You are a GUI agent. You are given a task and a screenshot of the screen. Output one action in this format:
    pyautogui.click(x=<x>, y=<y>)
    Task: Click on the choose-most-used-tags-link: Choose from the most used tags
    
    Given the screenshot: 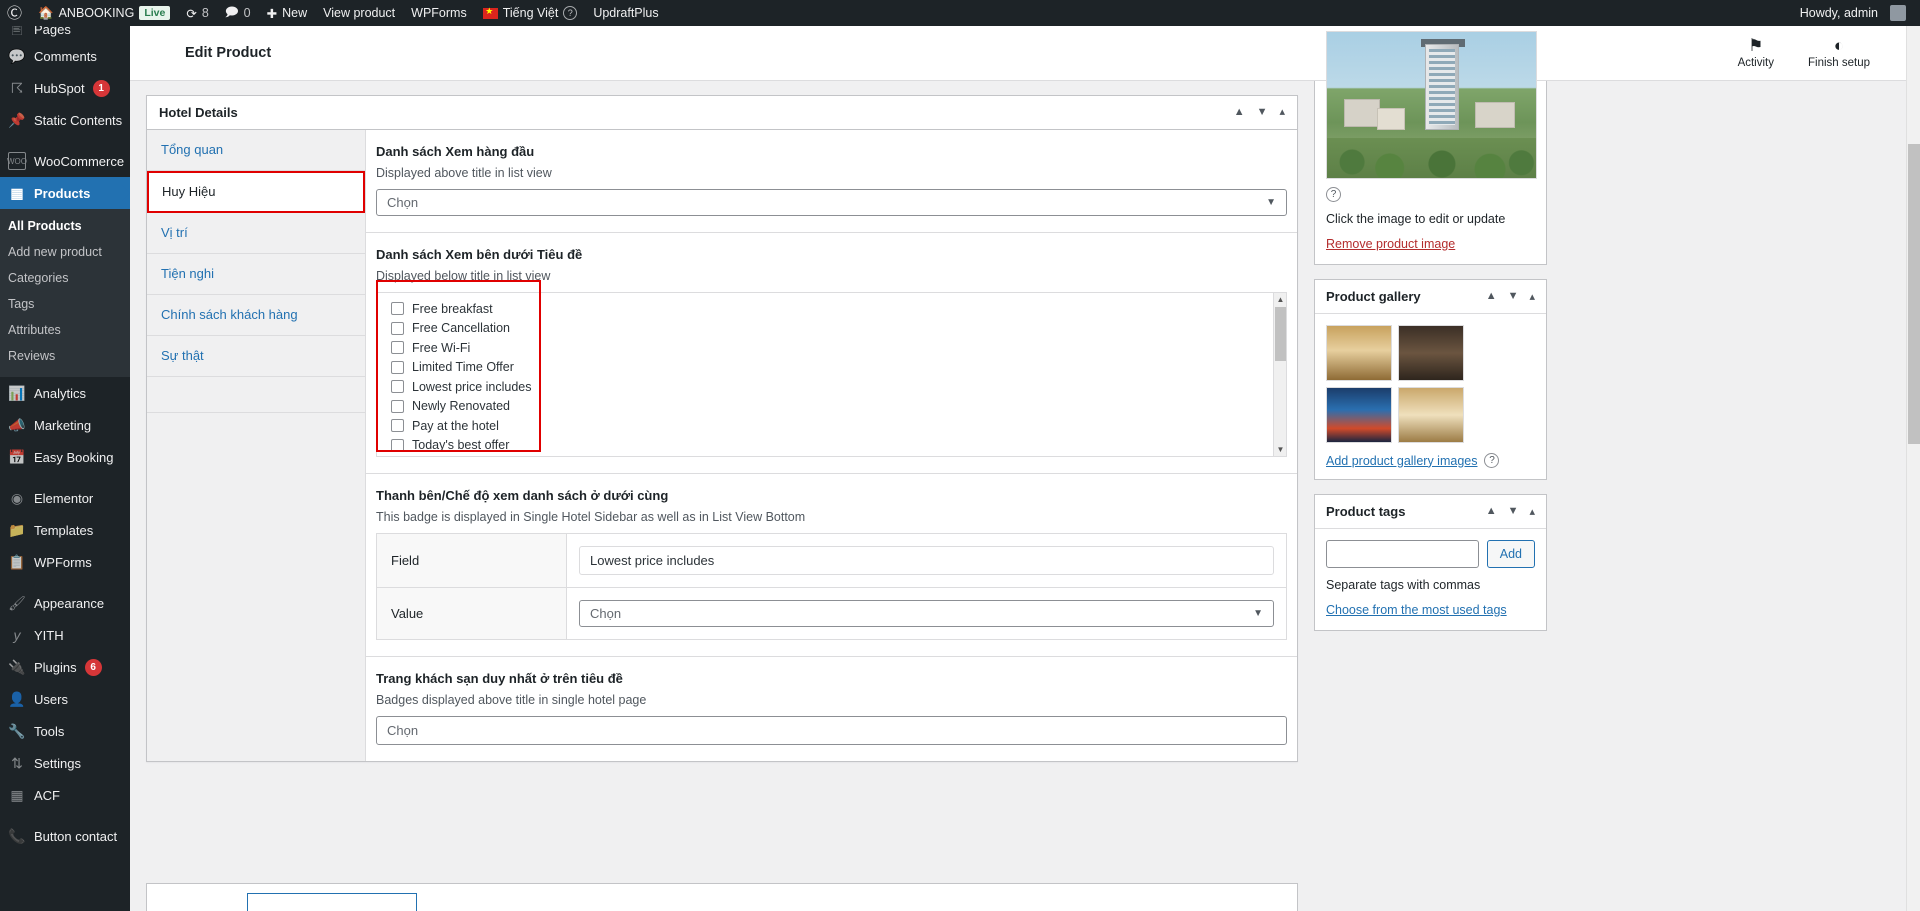 What is the action you would take?
    pyautogui.click(x=1416, y=610)
    